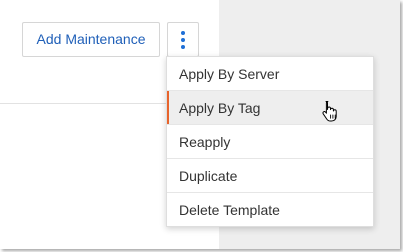 The height and width of the screenshot is (252, 403). I want to click on menu-item-label: Duplicate, so click(208, 176).